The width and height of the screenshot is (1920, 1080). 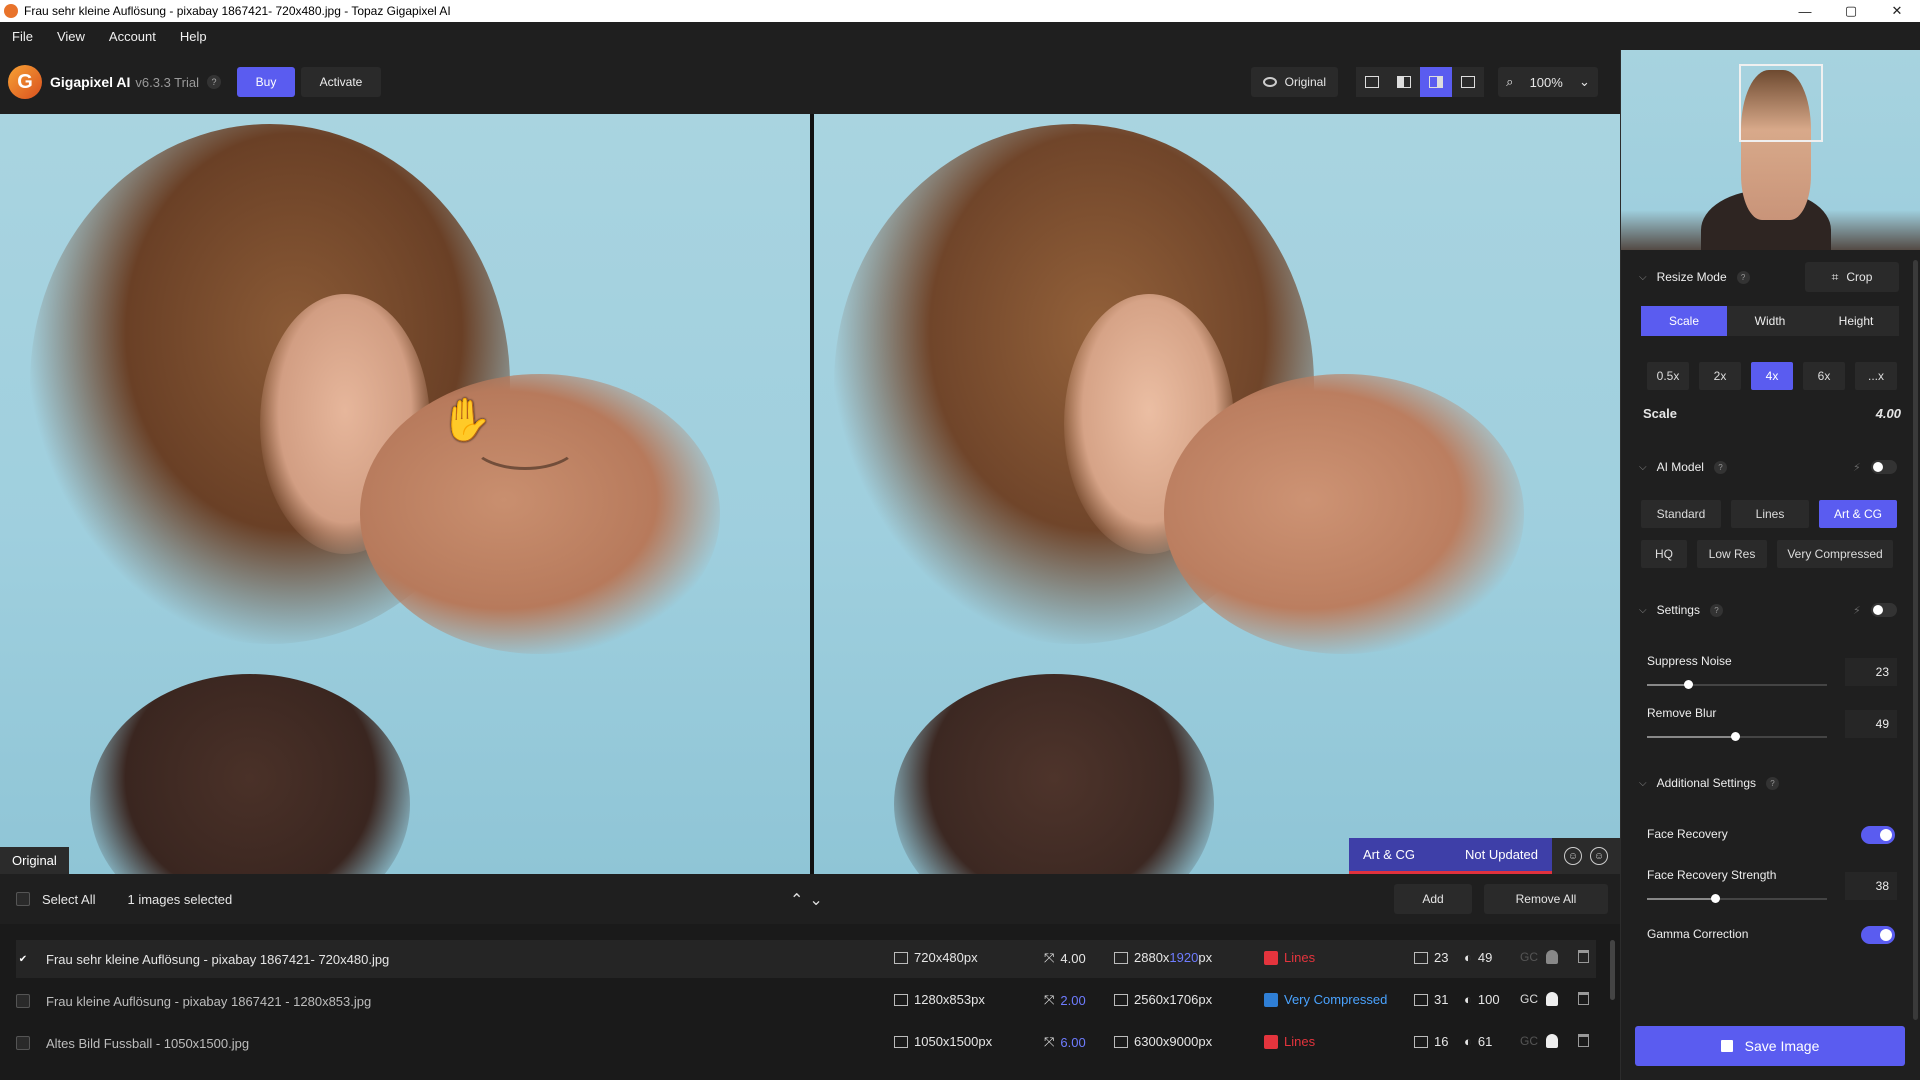 What do you see at coordinates (1294, 82) in the screenshot?
I see `original-toggle-button: Original` at bounding box center [1294, 82].